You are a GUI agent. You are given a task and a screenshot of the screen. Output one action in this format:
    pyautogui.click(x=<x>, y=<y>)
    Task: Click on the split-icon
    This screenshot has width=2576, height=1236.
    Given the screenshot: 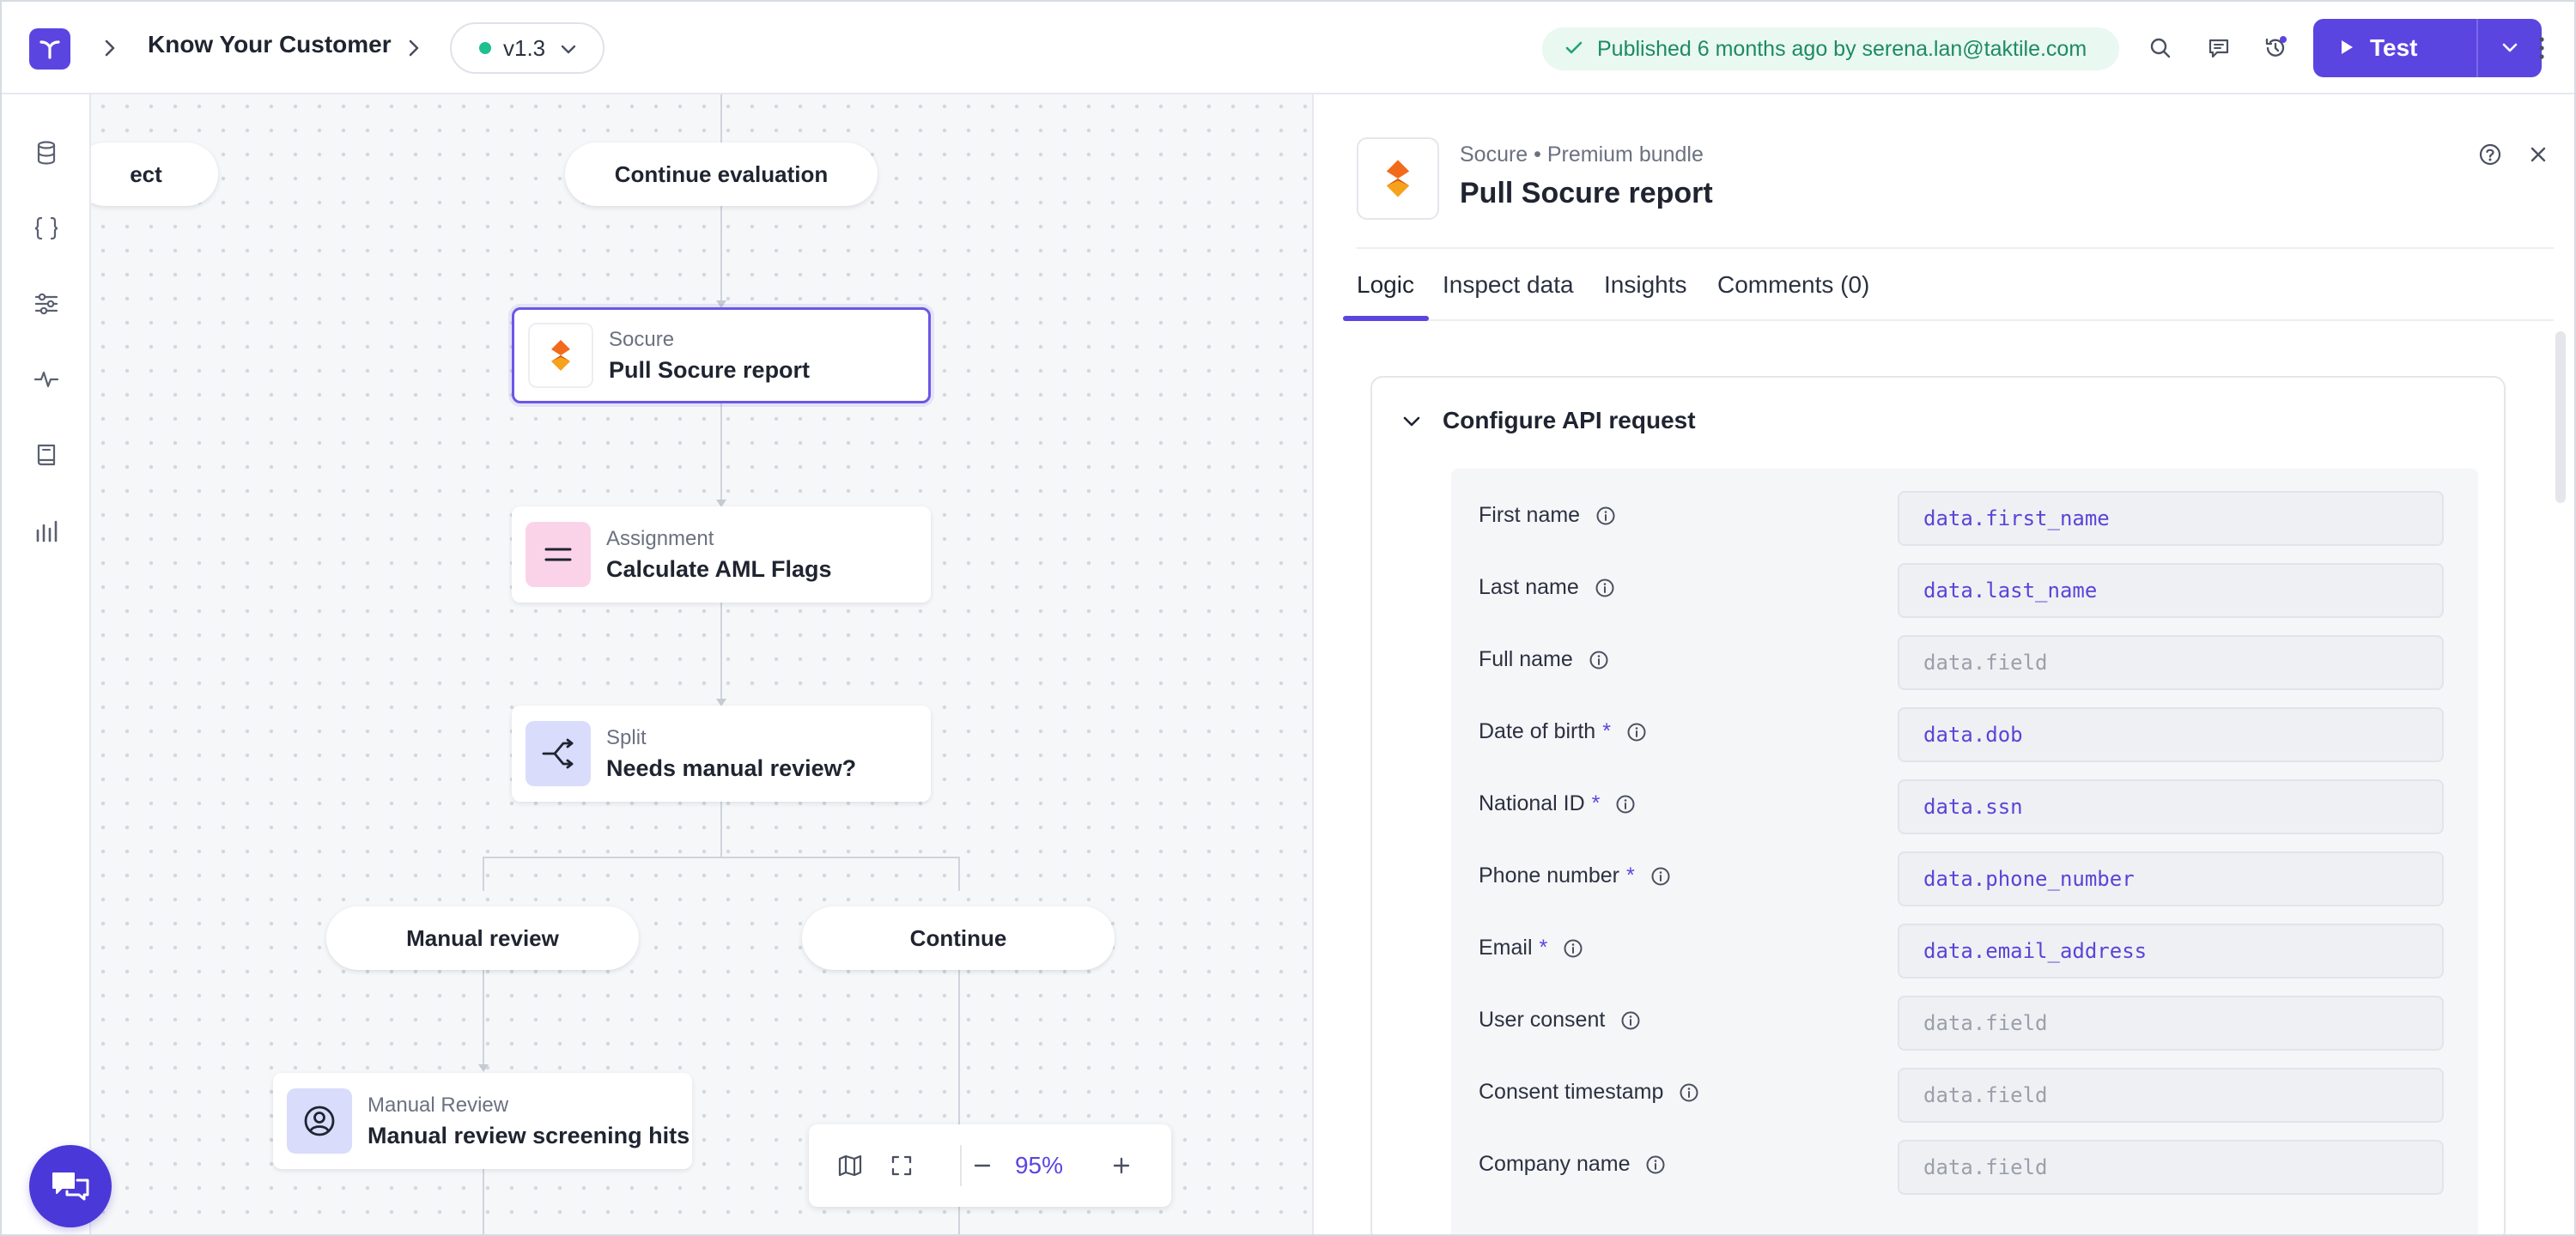 What is the action you would take?
    pyautogui.click(x=558, y=753)
    